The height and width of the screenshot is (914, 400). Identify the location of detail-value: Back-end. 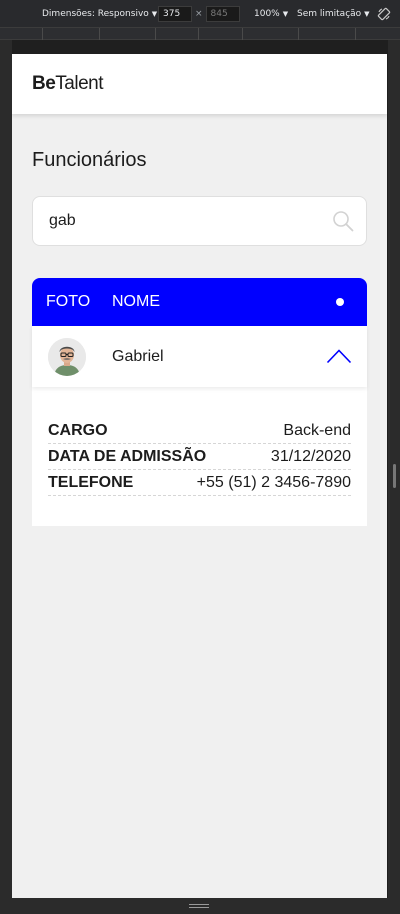
(317, 430).